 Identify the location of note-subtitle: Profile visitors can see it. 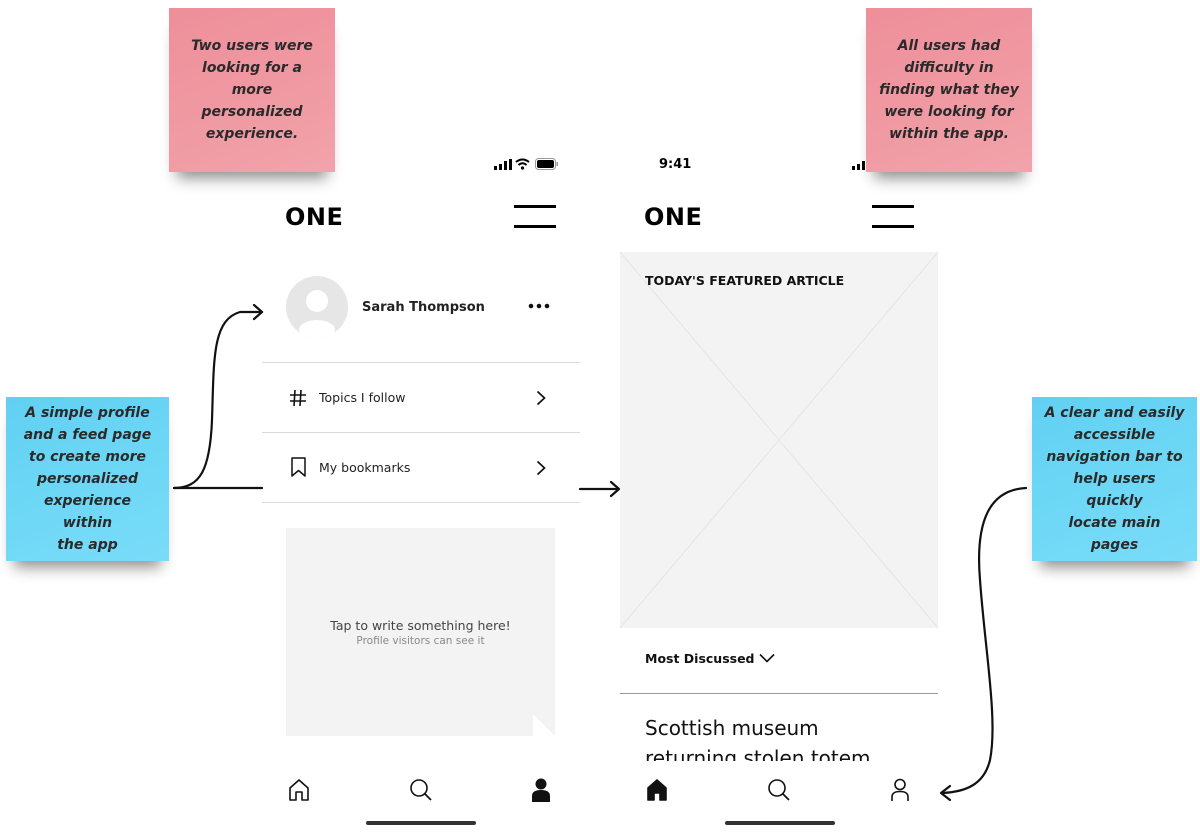
(420, 641).